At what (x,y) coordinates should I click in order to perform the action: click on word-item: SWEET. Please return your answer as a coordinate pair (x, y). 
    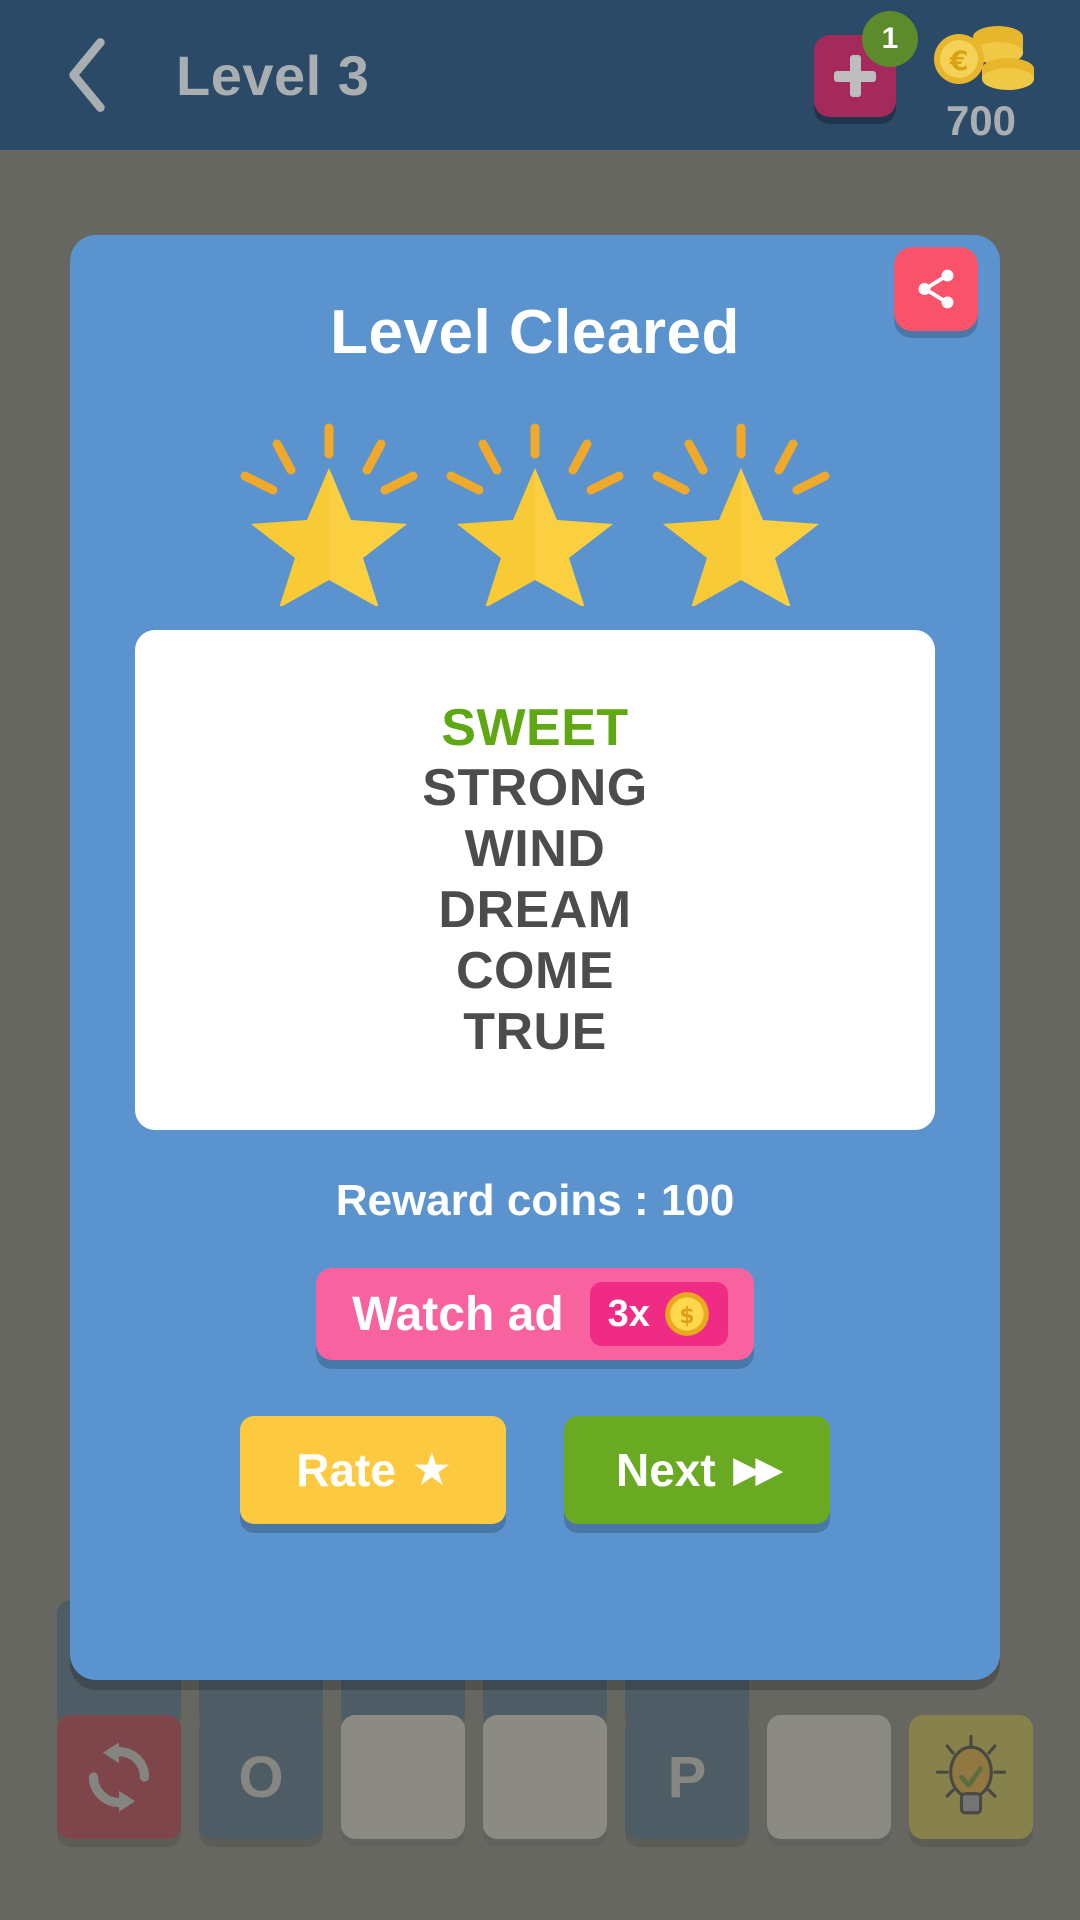
    Looking at the image, I should click on (535, 727).